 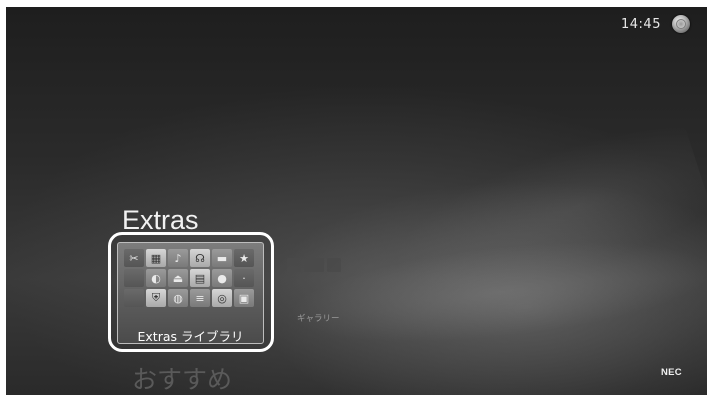 What do you see at coordinates (134, 258) in the screenshot?
I see `scissors-icon: ✂` at bounding box center [134, 258].